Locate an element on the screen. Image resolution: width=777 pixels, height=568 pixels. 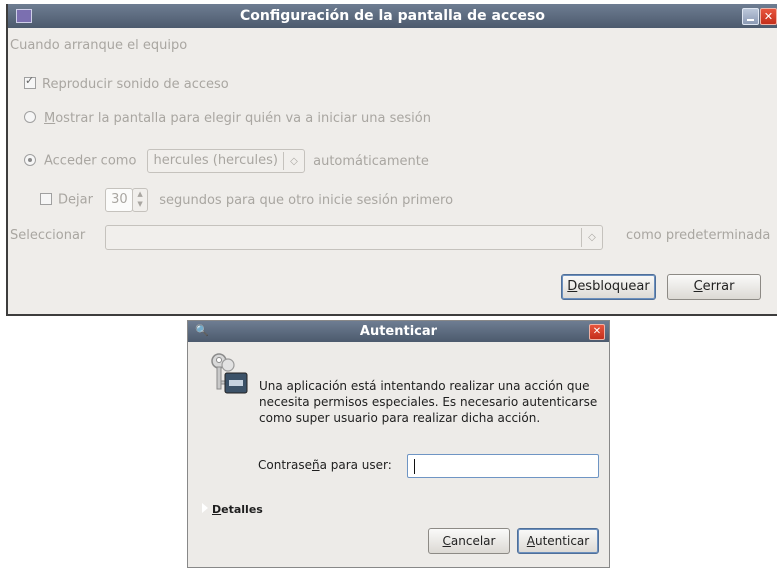
spin-arrows-icon: ▲ ▼ is located at coordinates (140, 200).